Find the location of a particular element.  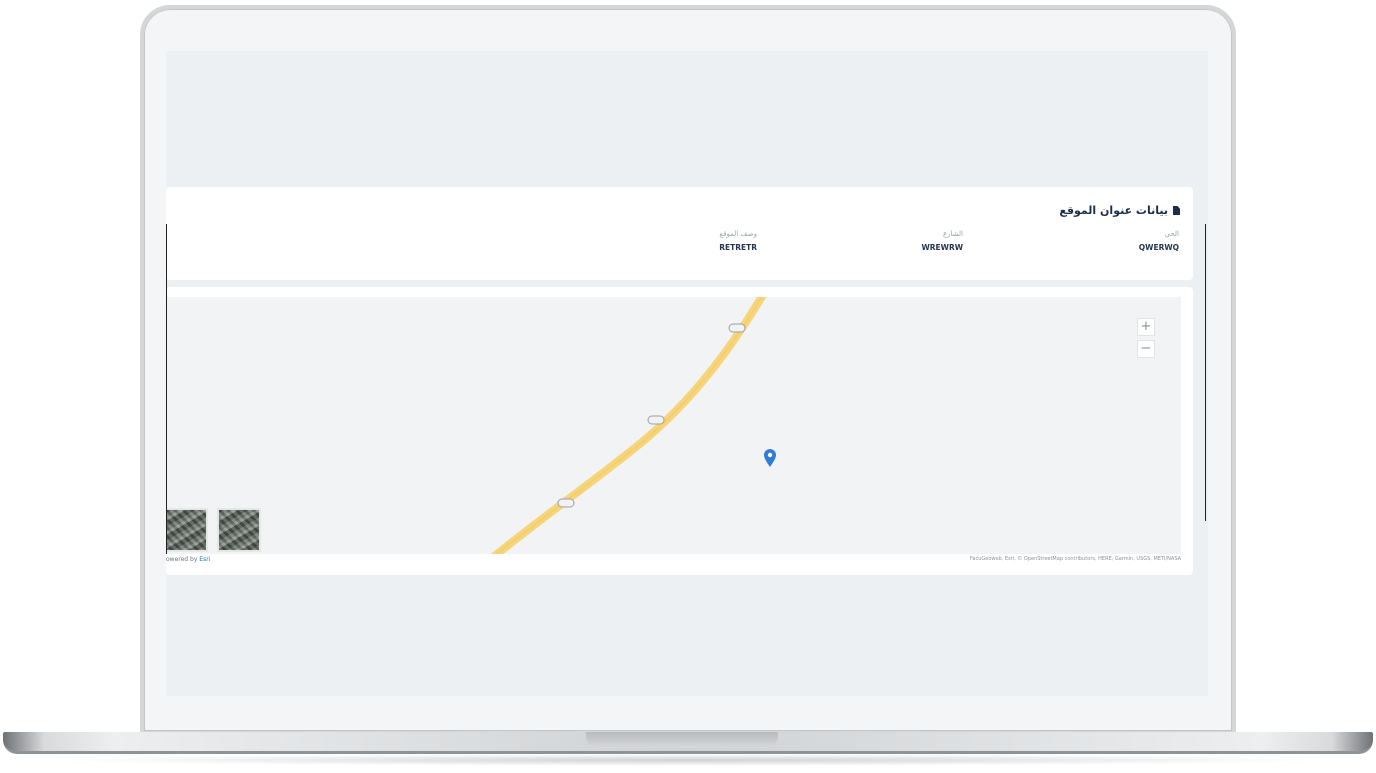

location-marker-icon is located at coordinates (770, 458).